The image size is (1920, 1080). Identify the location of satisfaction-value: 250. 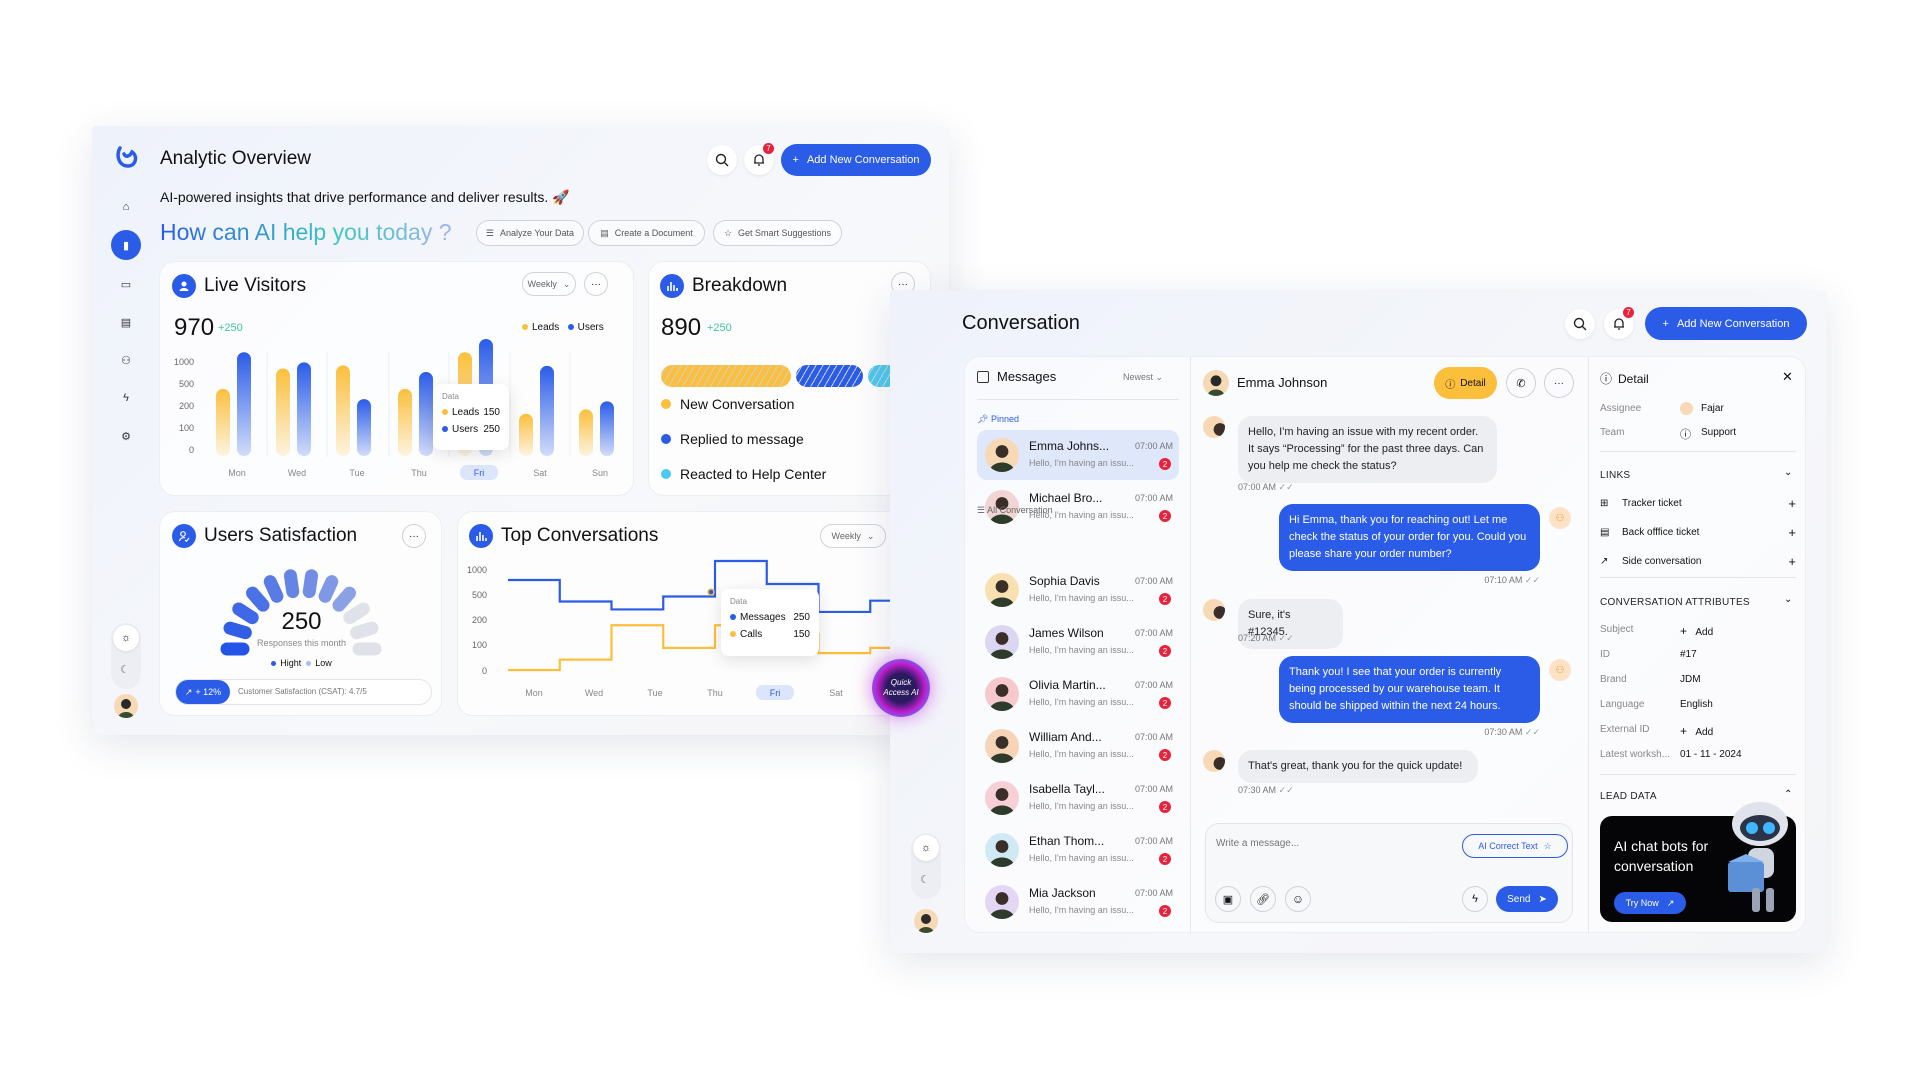
(301, 621).